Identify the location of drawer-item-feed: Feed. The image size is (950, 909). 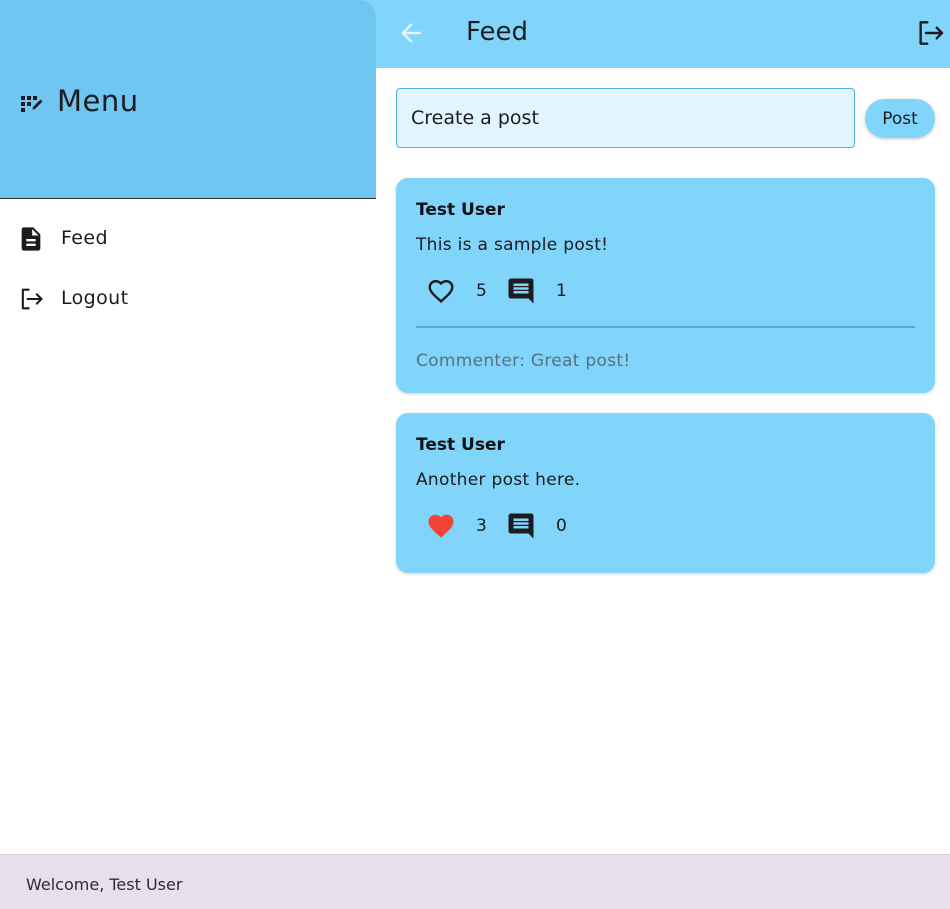
(188, 239).